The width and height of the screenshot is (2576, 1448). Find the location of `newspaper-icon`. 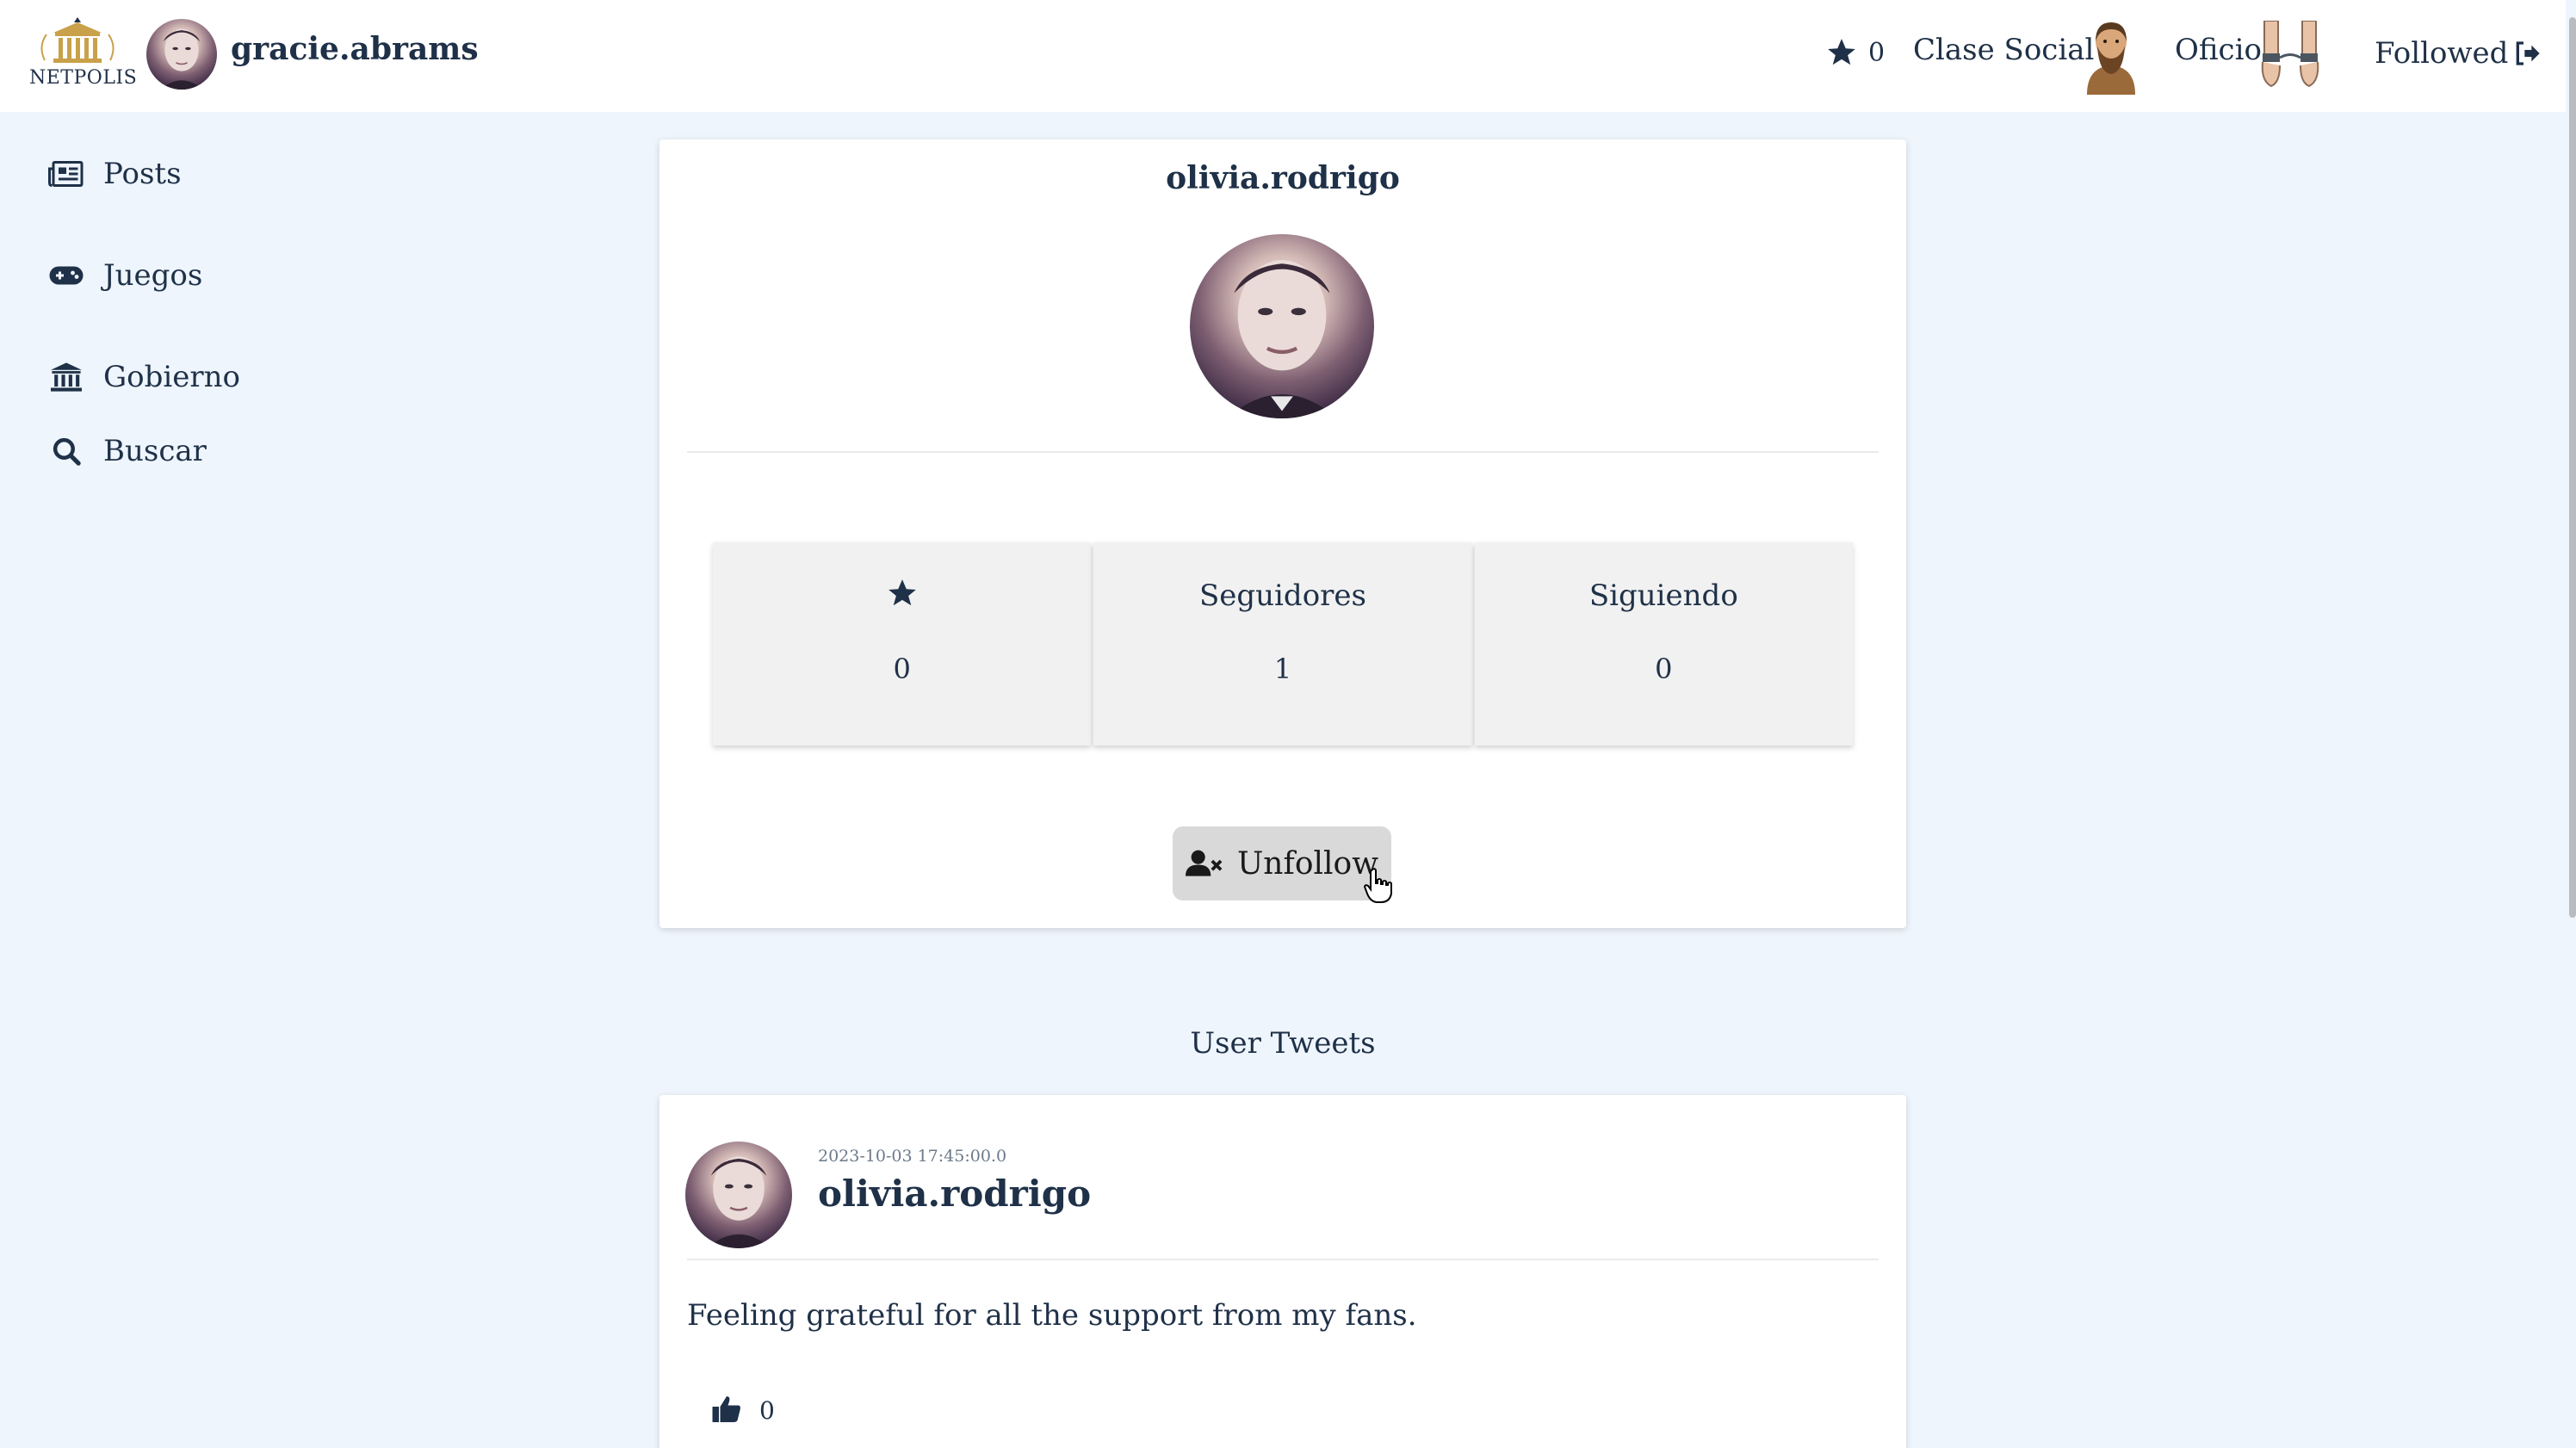

newspaper-icon is located at coordinates (66, 174).